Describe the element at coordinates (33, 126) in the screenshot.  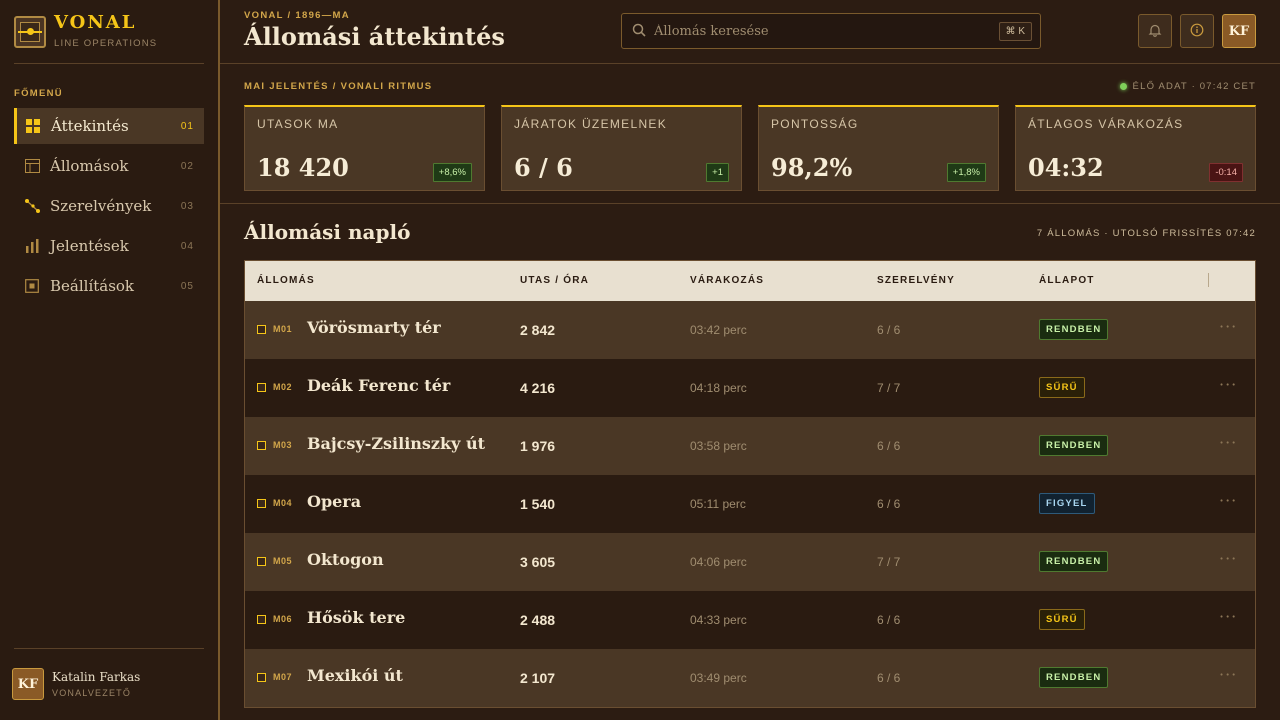
I see `grid-icon` at that location.